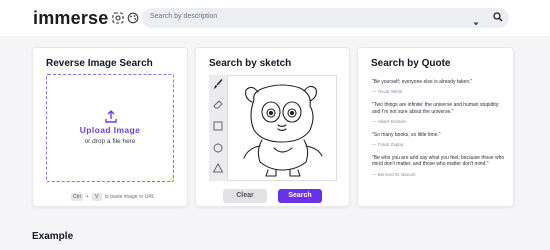  What do you see at coordinates (218, 167) in the screenshot?
I see `triangle-icon` at bounding box center [218, 167].